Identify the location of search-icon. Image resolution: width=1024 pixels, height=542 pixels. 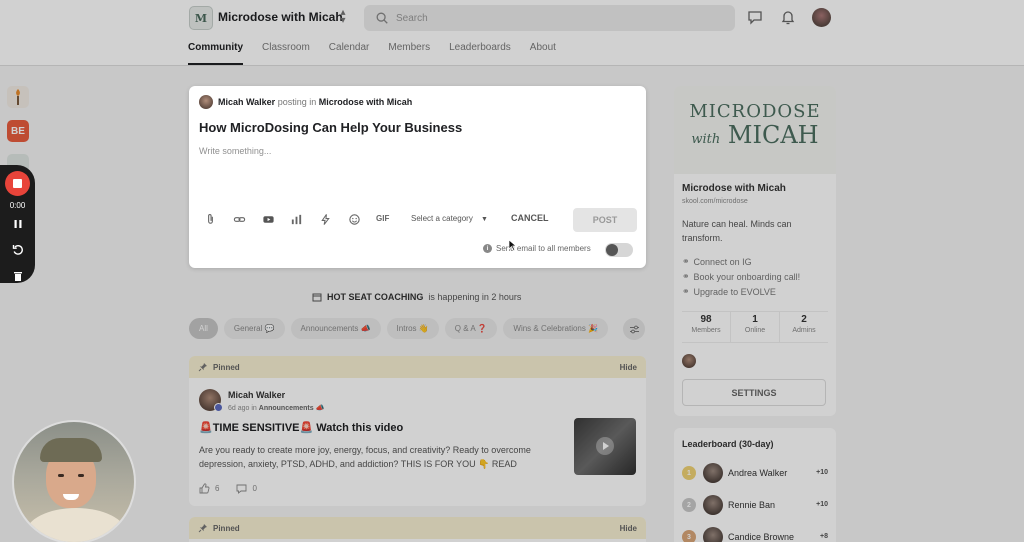
(382, 18).